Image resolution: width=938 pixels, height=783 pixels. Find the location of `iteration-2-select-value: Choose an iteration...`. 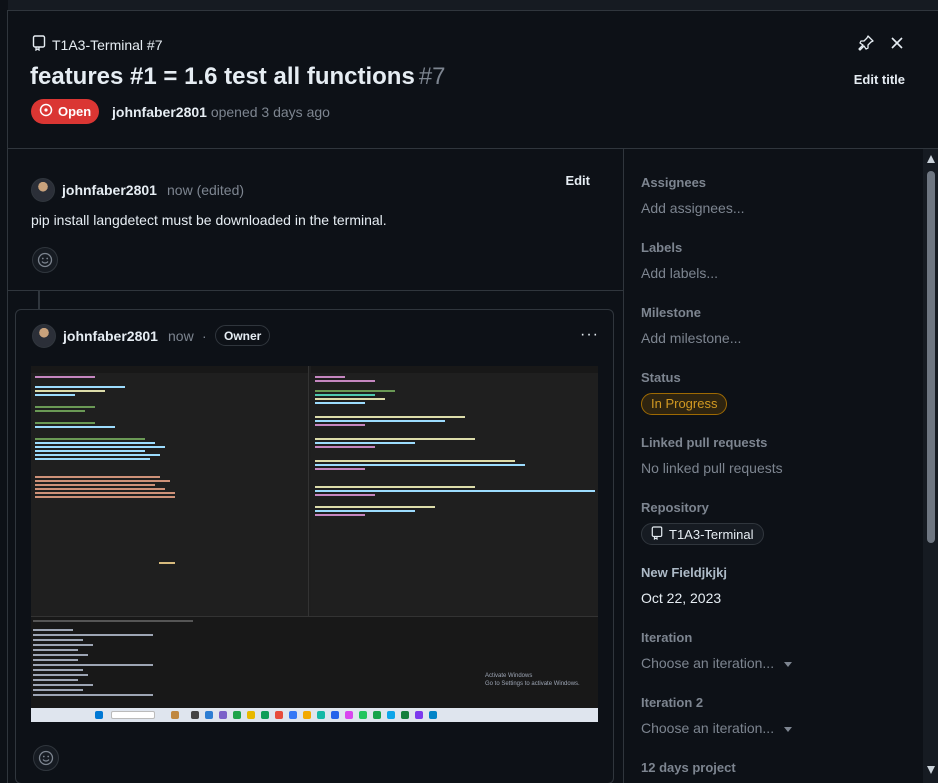

iteration-2-select-value: Choose an iteration... is located at coordinates (708, 728).